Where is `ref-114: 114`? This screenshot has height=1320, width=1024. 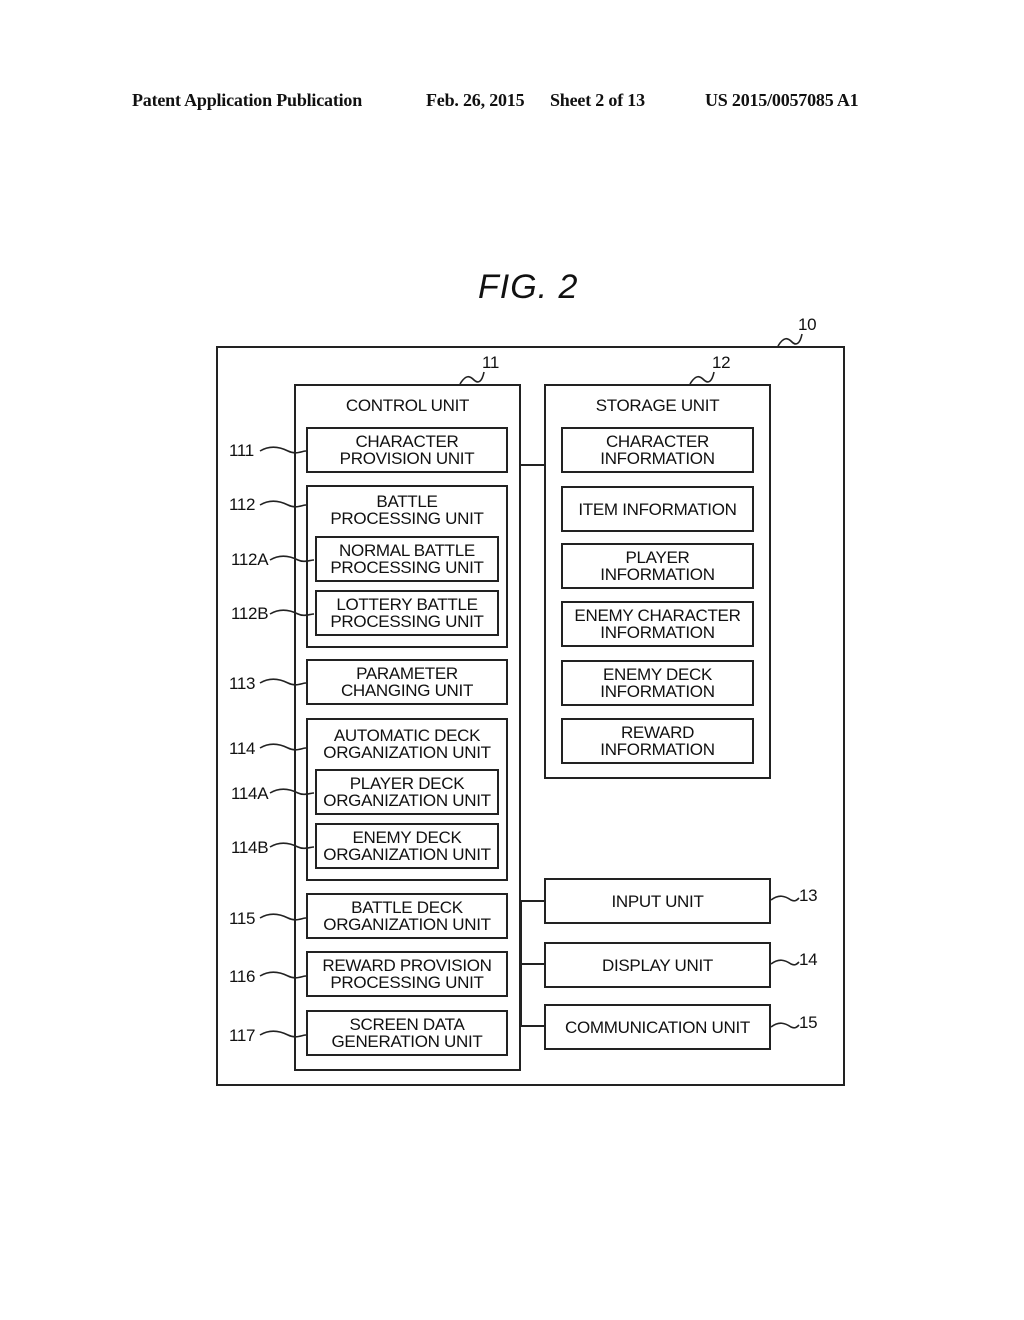
ref-114: 114 is located at coordinates (242, 748).